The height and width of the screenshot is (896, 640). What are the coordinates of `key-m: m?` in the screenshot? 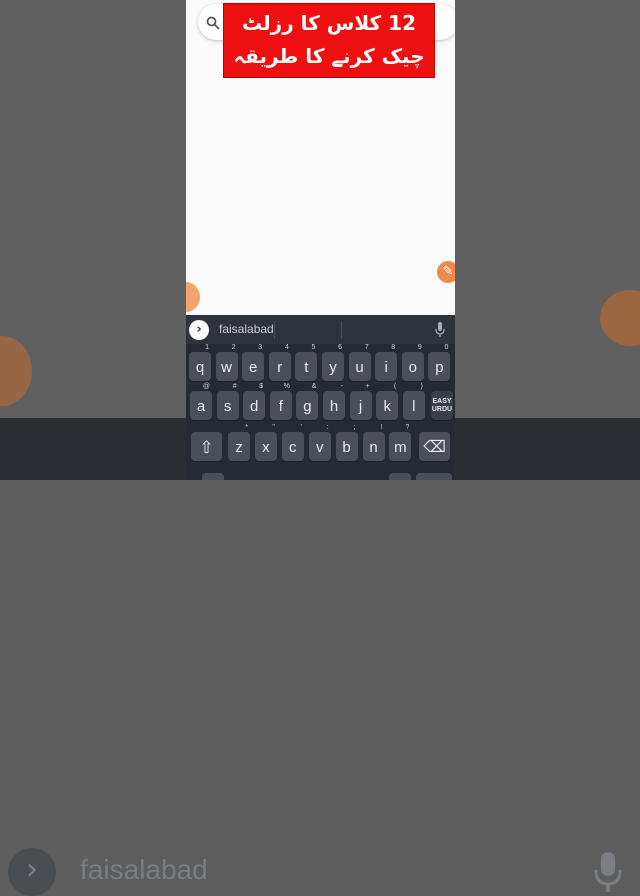 It's located at (400, 442).